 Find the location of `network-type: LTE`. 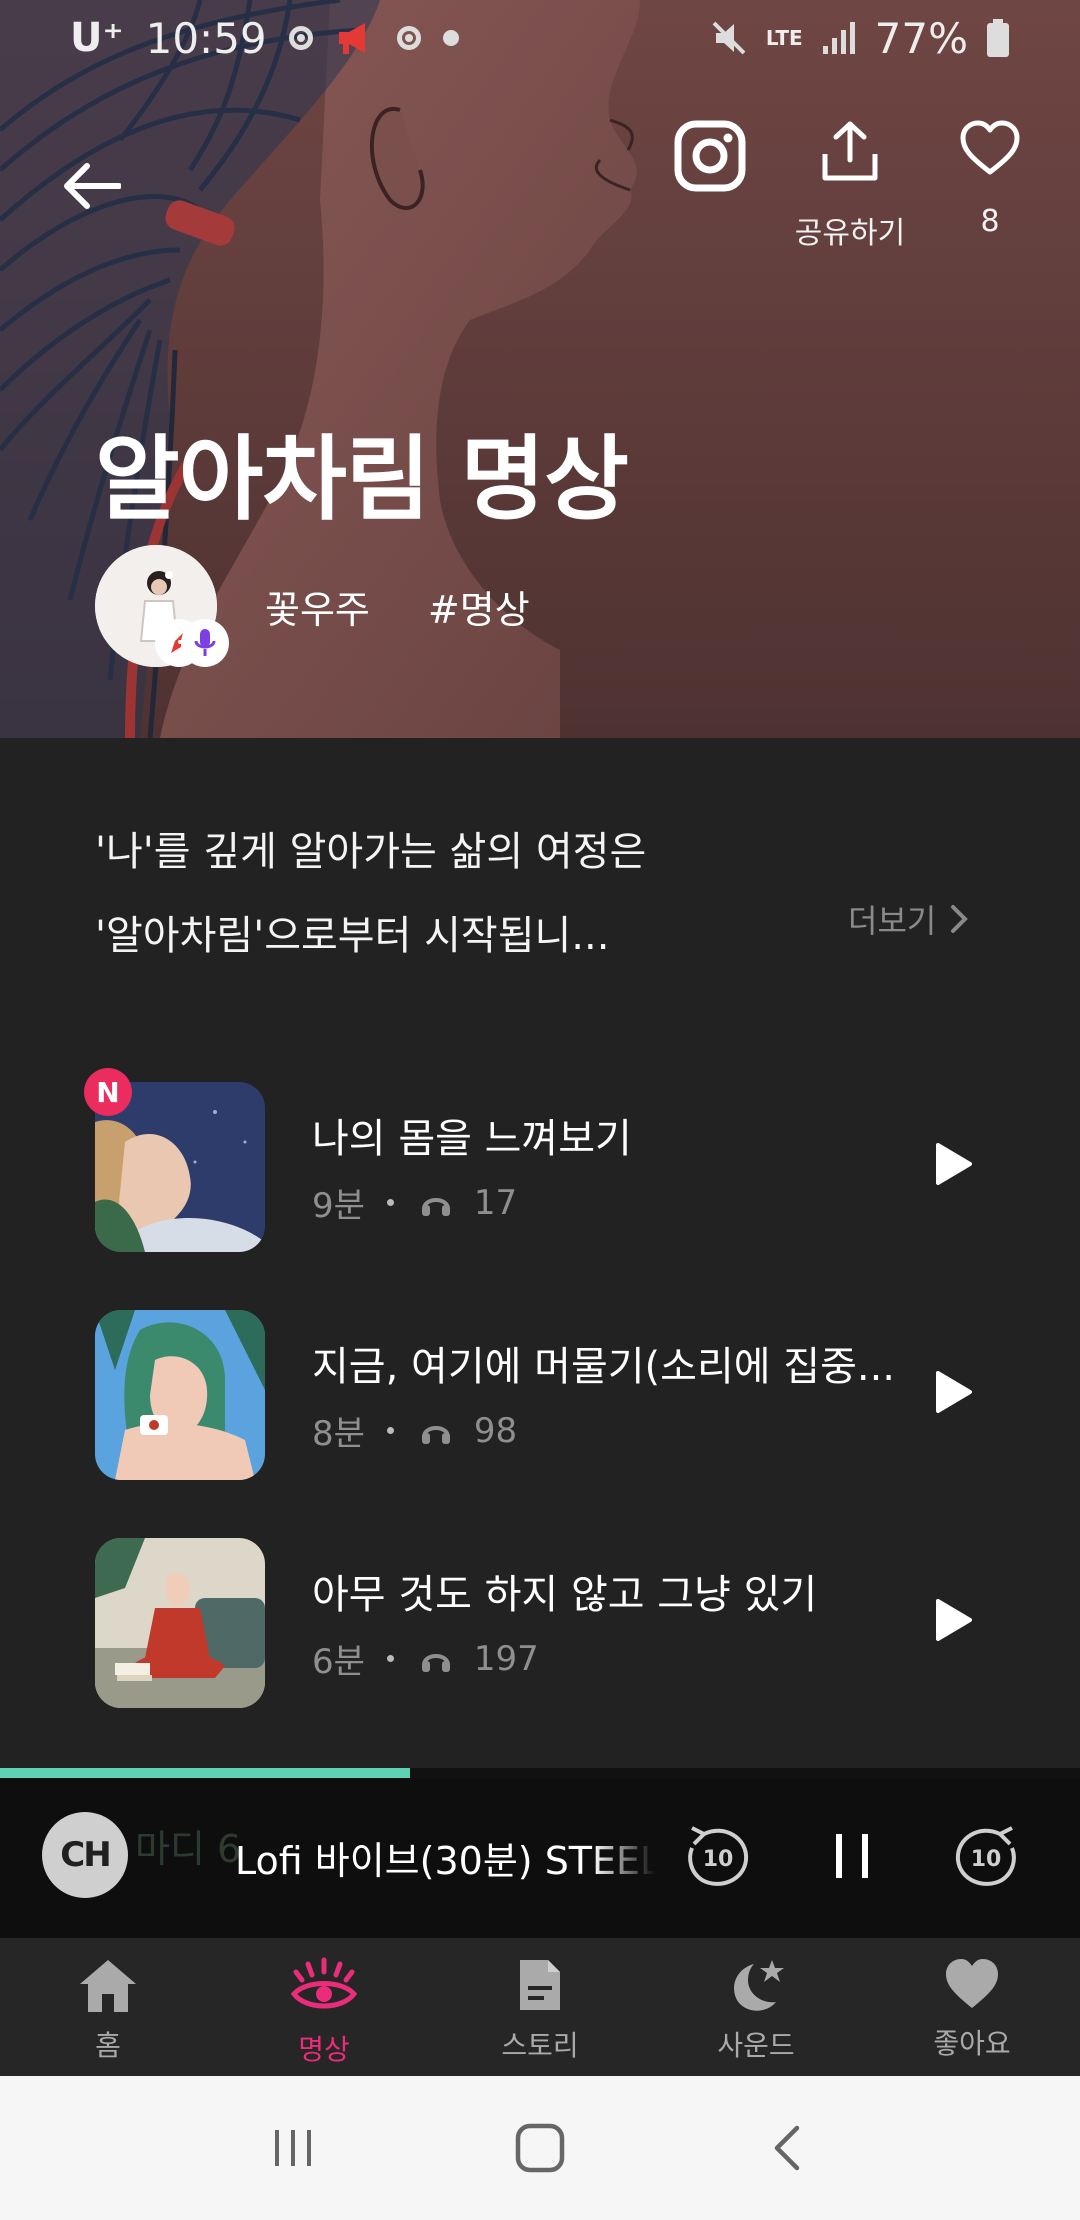

network-type: LTE is located at coordinates (784, 38).